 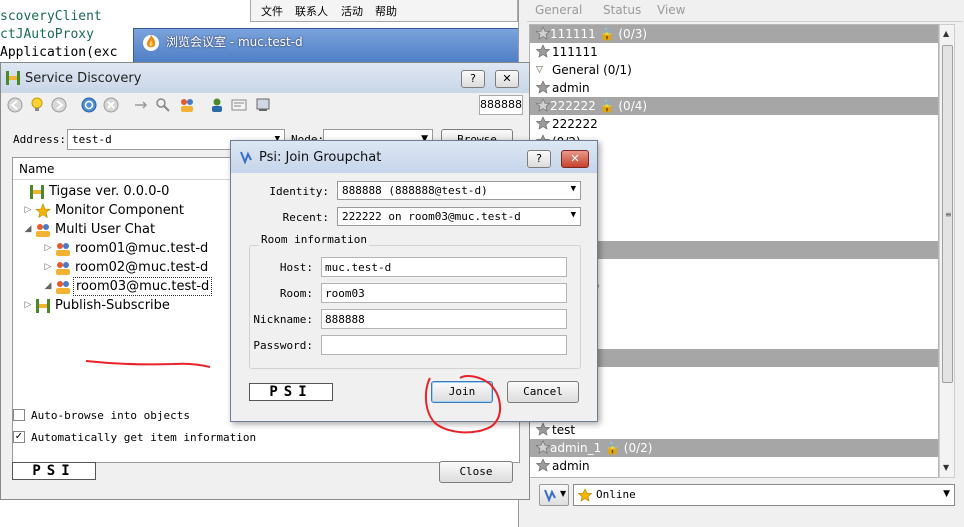 I want to click on stop-icon, so click(x=111, y=105).